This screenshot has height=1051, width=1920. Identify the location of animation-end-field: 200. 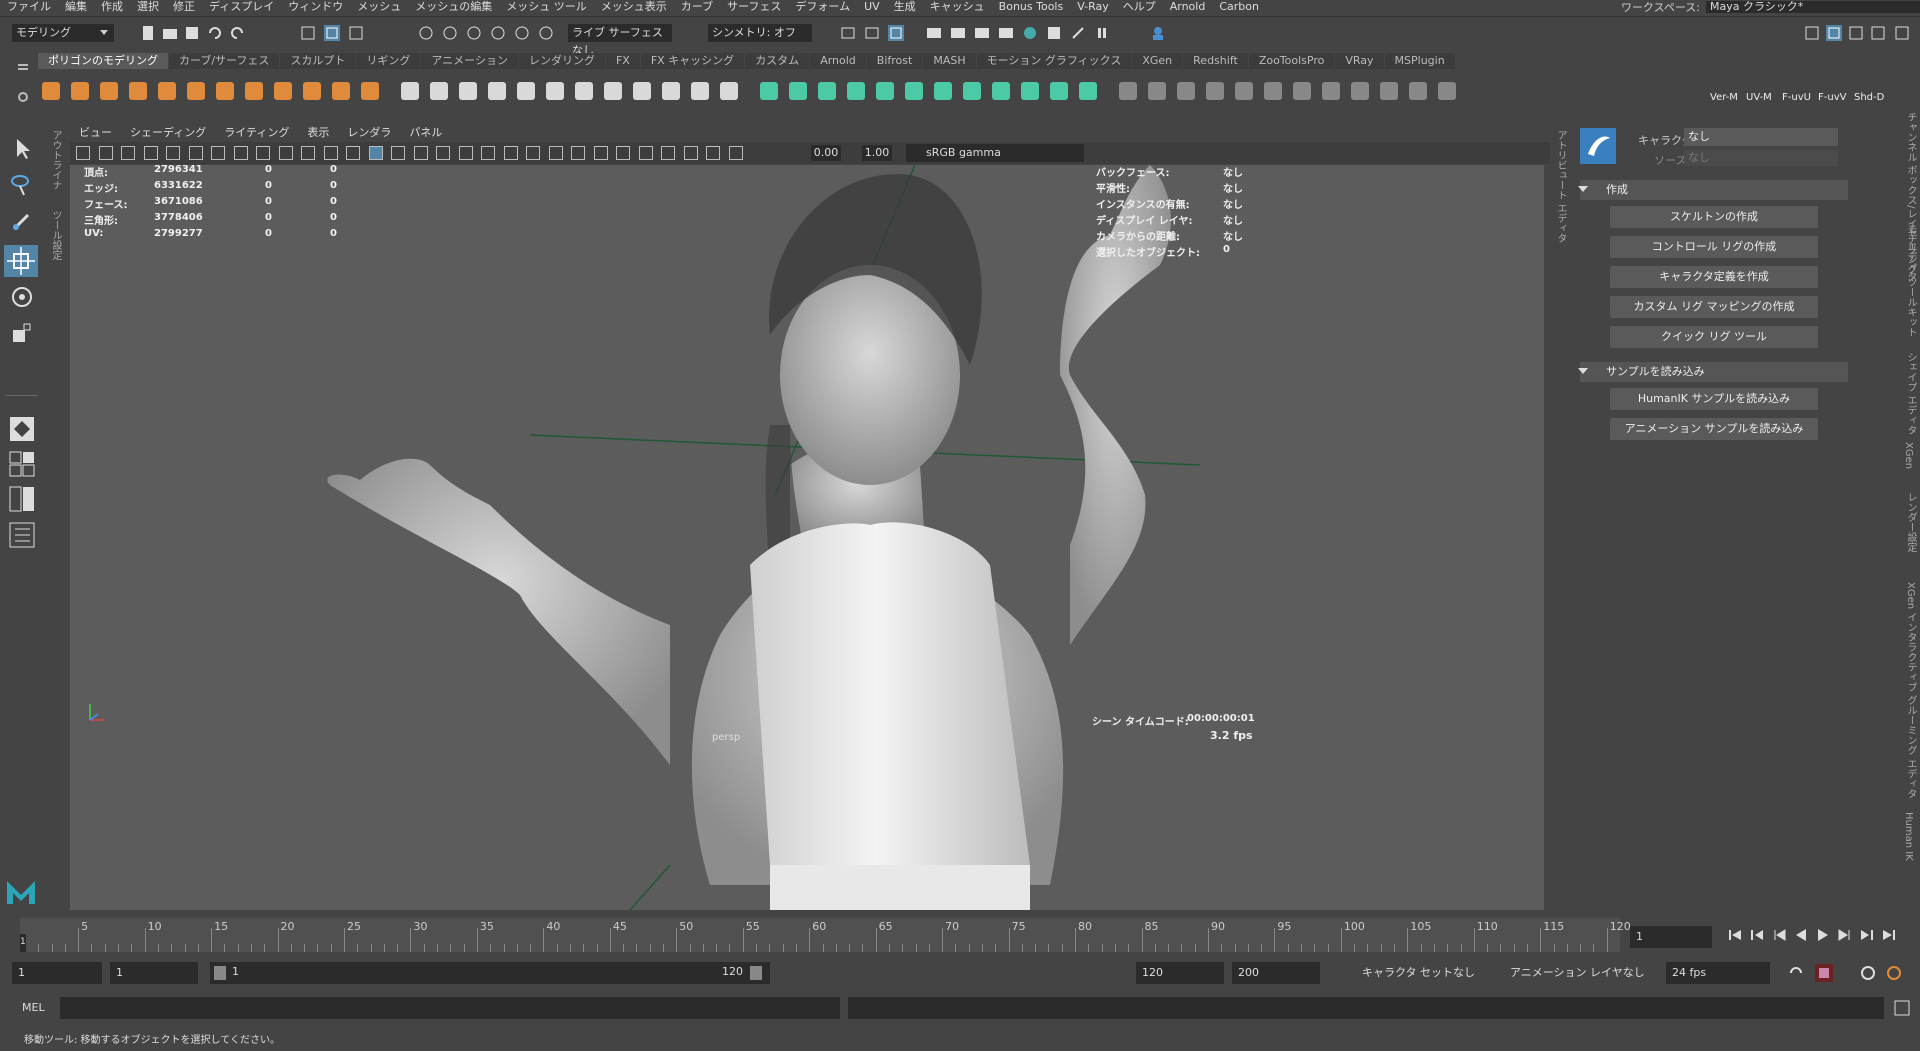
(1276, 973).